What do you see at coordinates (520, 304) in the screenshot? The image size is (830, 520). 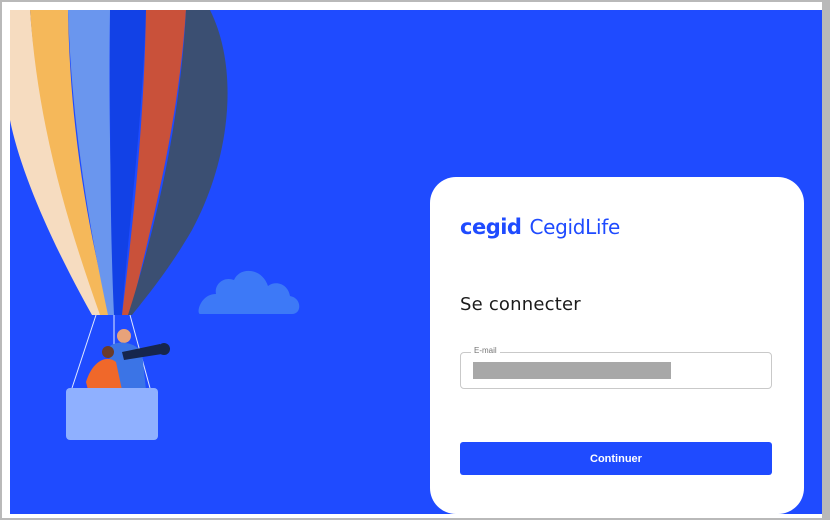 I see `login-title: Se connecter` at bounding box center [520, 304].